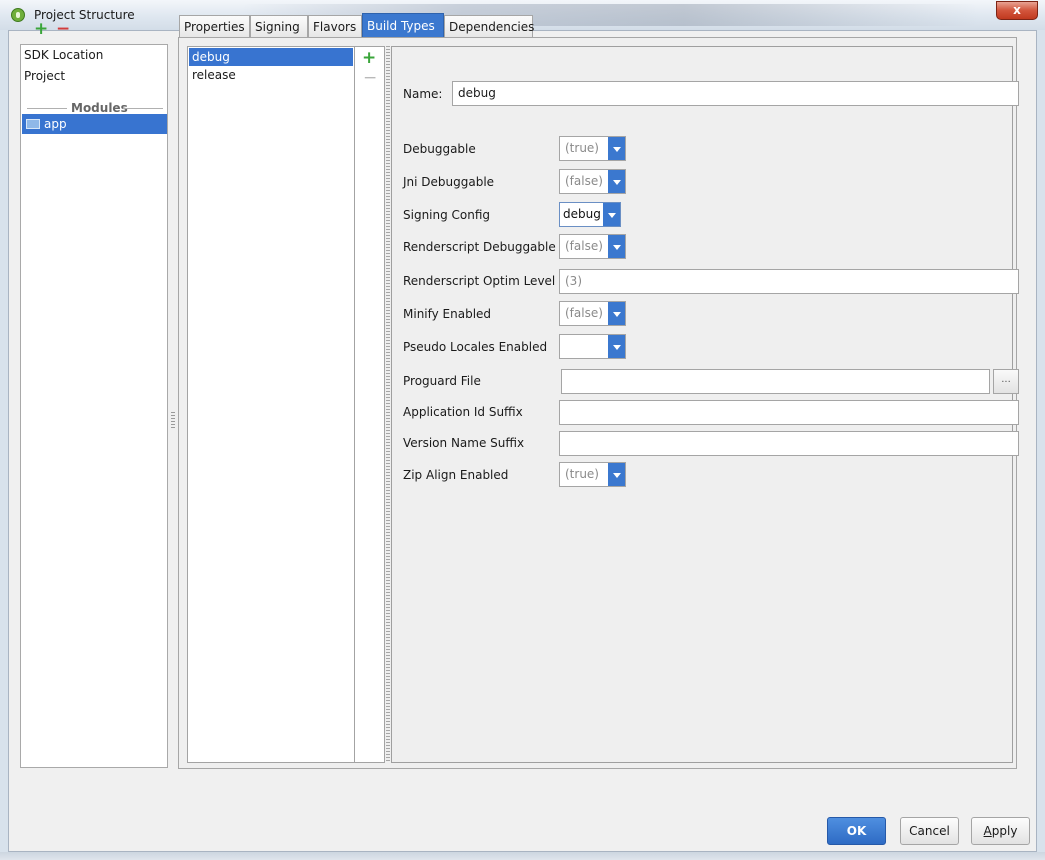 Image resolution: width=1045 pixels, height=860 pixels. Describe the element at coordinates (447, 314) in the screenshot. I see `minify-enabled-label: Minify Enabled` at that location.